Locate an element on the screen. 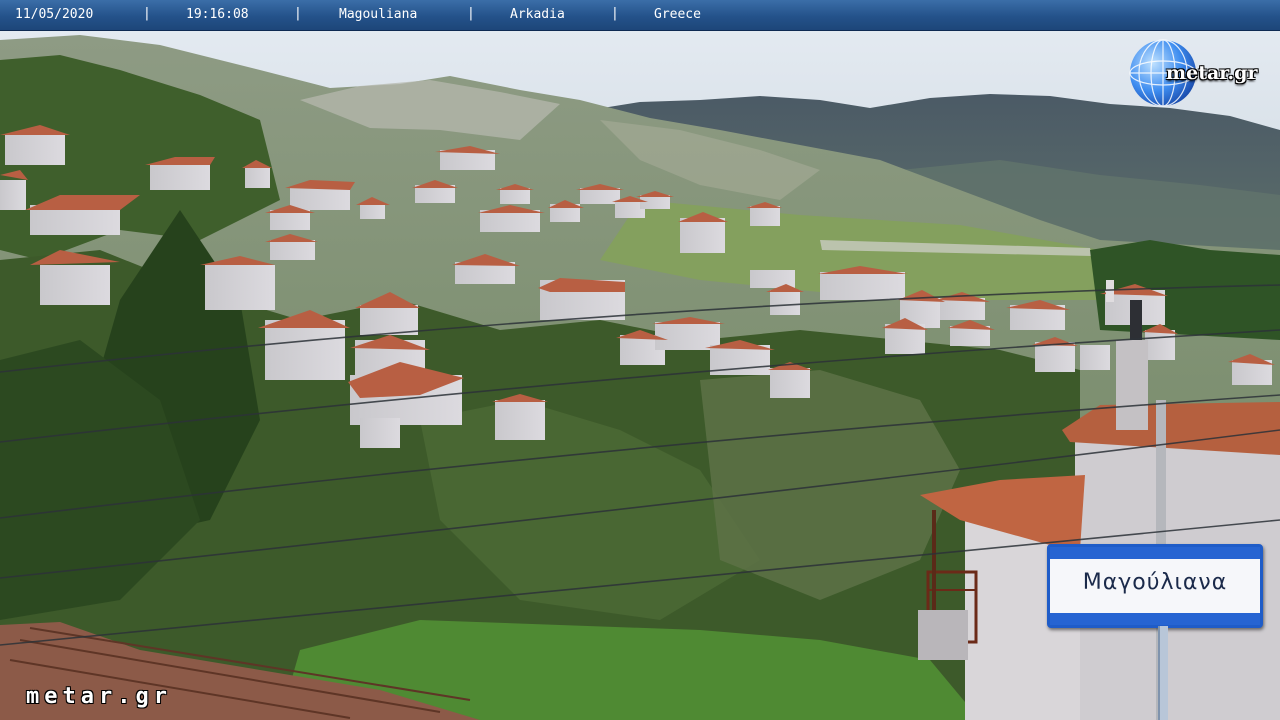  watermark-text: metar.gr is located at coordinates (99, 696).